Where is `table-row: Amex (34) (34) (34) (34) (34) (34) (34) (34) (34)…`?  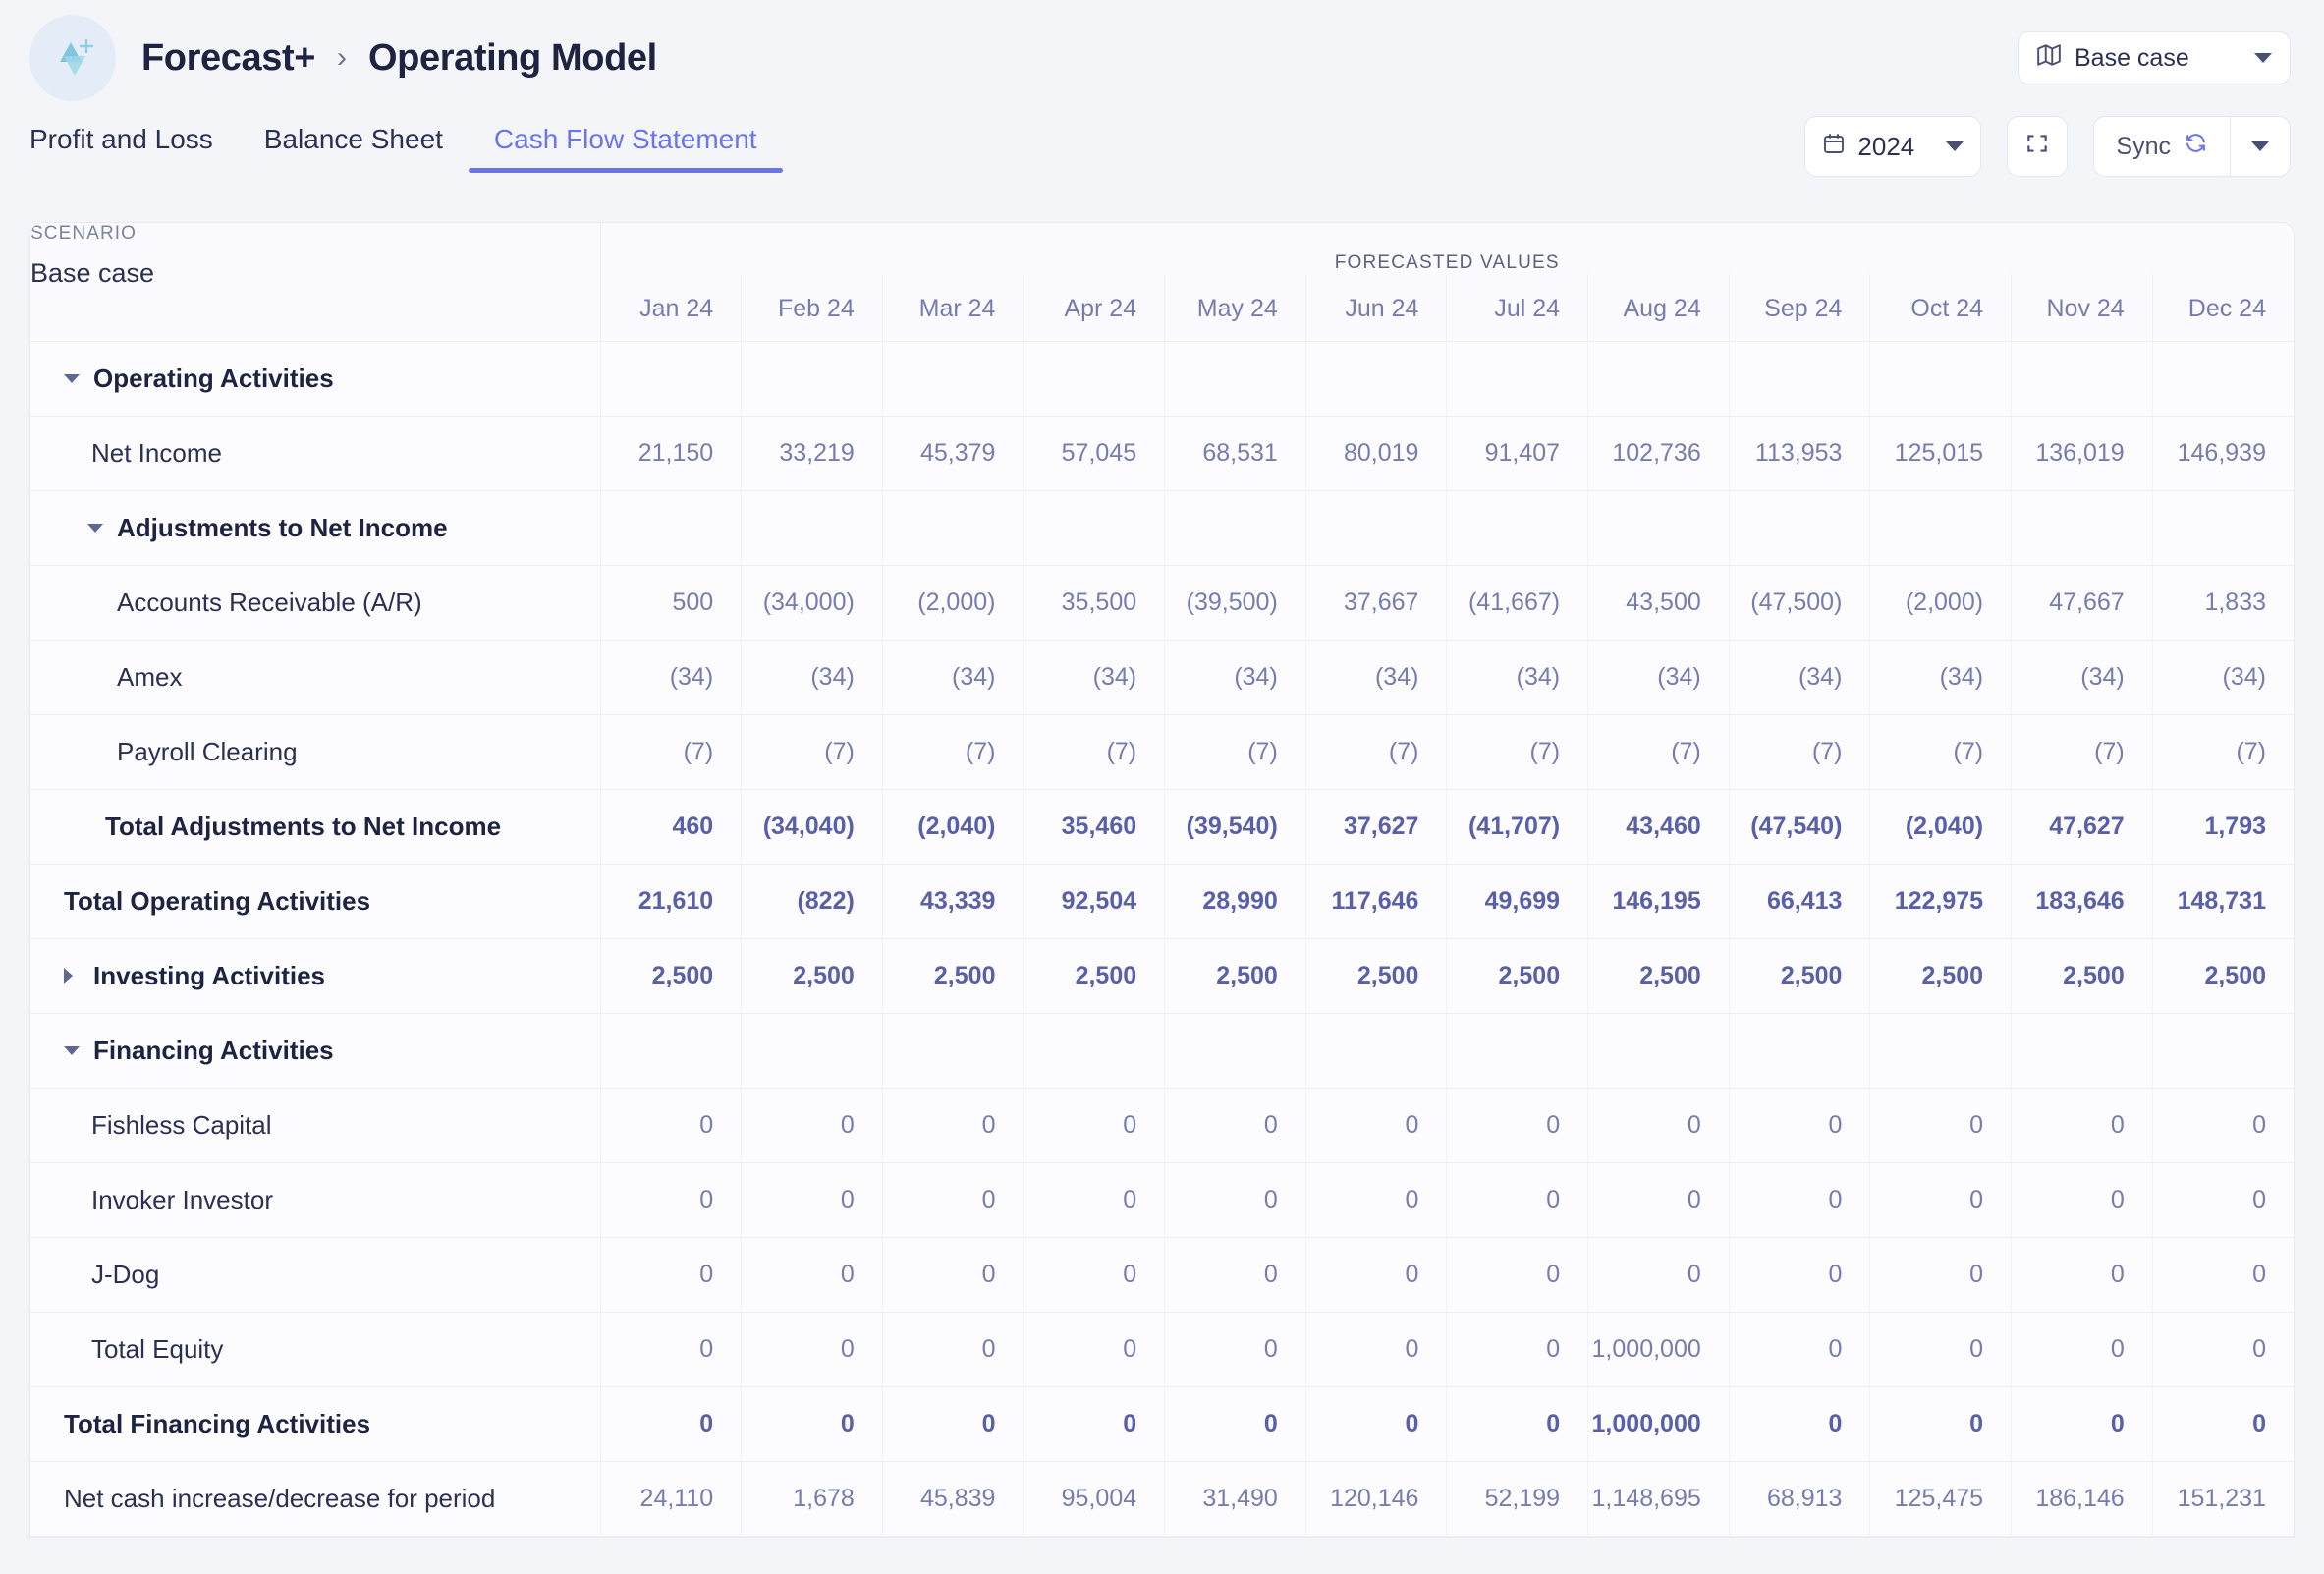
table-row: Amex (34) (34) (34) (34) (34) (34) (34) (34) (34)… is located at coordinates (1162, 677).